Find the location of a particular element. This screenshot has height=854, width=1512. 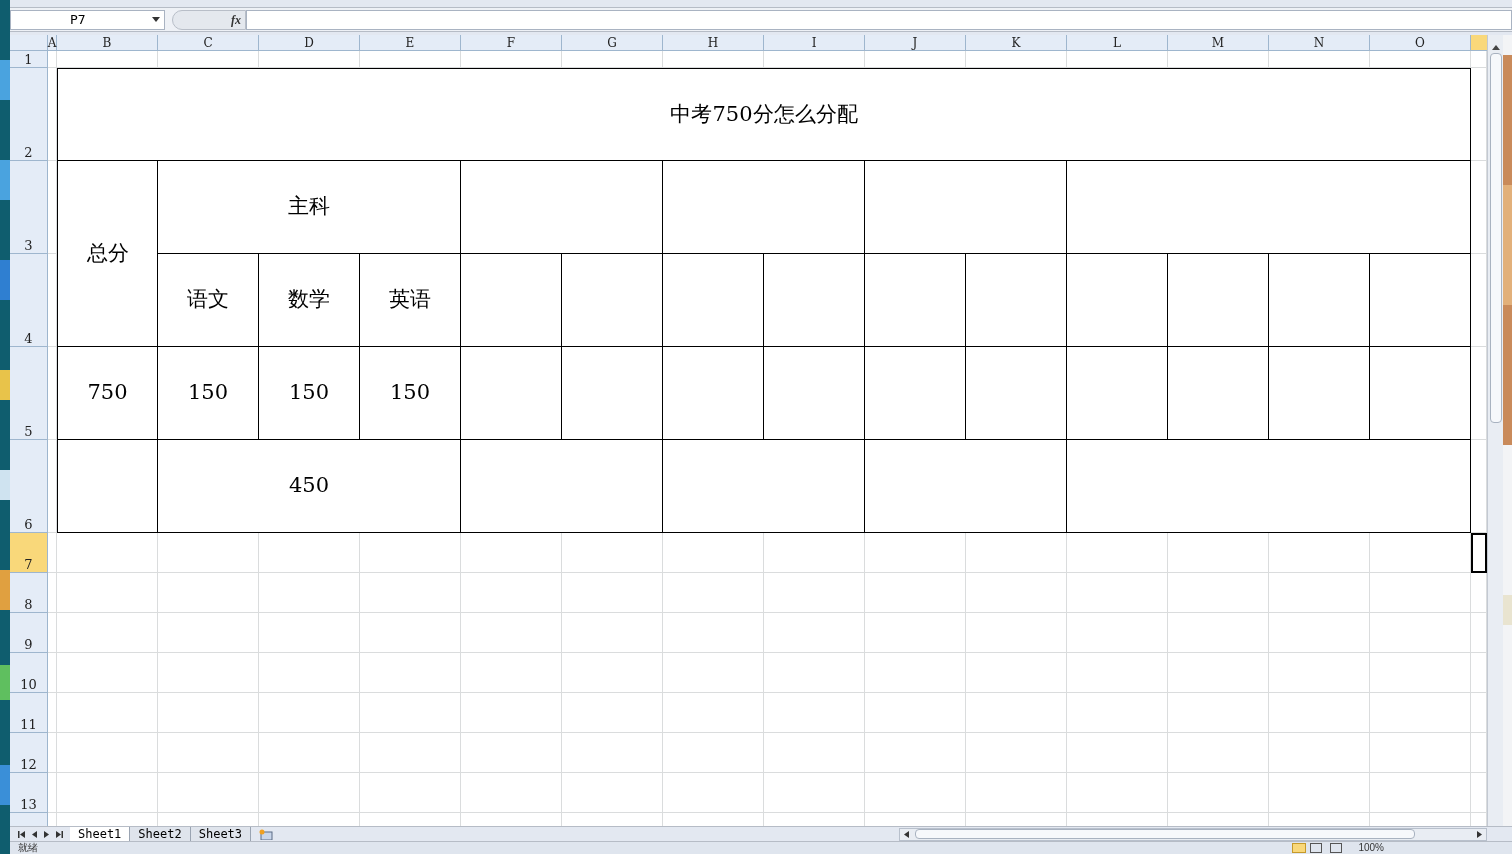

last-sheet-icon is located at coordinates (59, 834).